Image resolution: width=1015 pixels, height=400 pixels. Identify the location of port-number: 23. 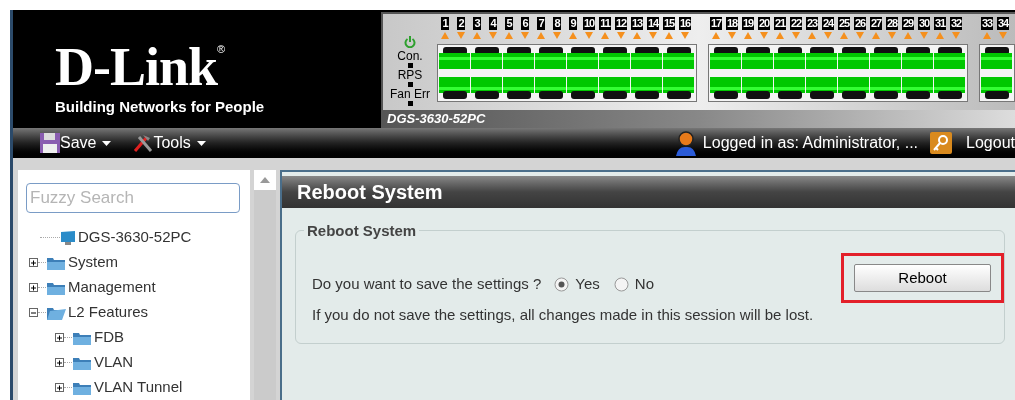
(812, 23).